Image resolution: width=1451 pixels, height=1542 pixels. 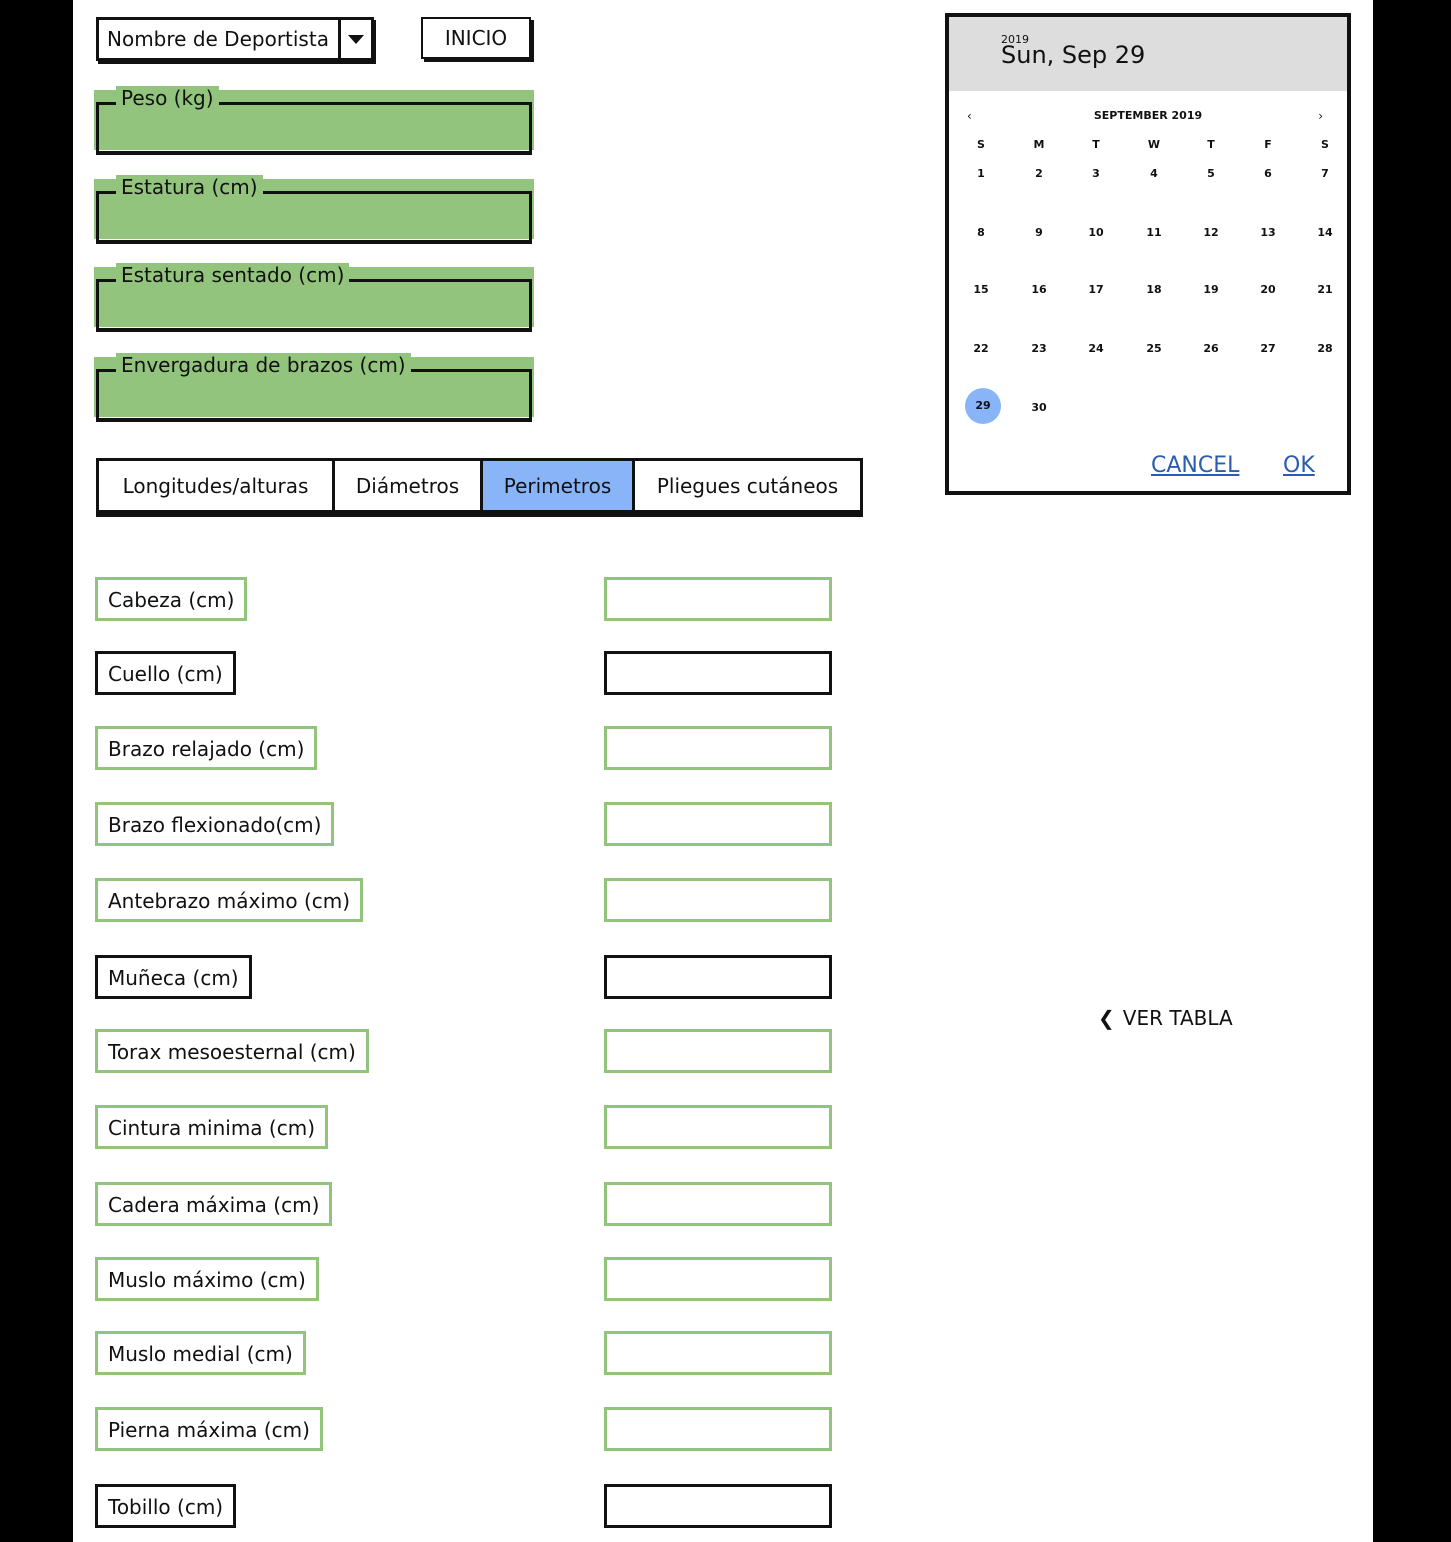 What do you see at coordinates (314, 297) in the screenshot?
I see `field-sitting-height: Estatura sentado (cm)` at bounding box center [314, 297].